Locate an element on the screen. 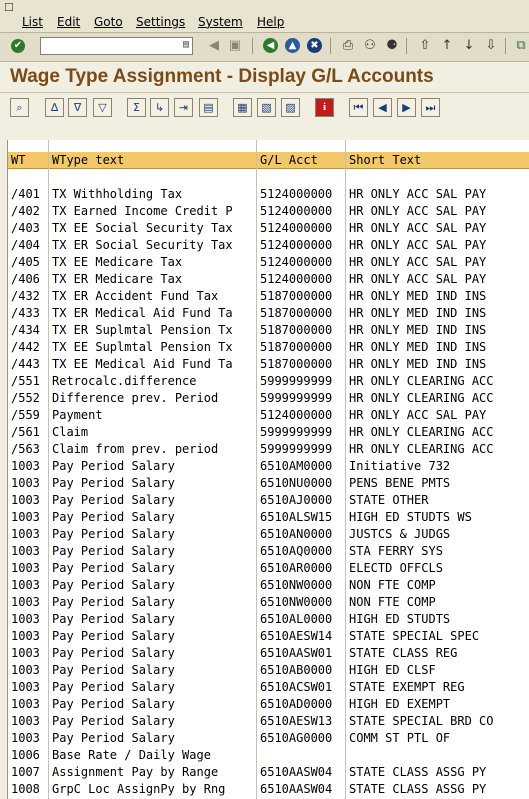  column-header-short-text: Short Text is located at coordinates (437, 160).